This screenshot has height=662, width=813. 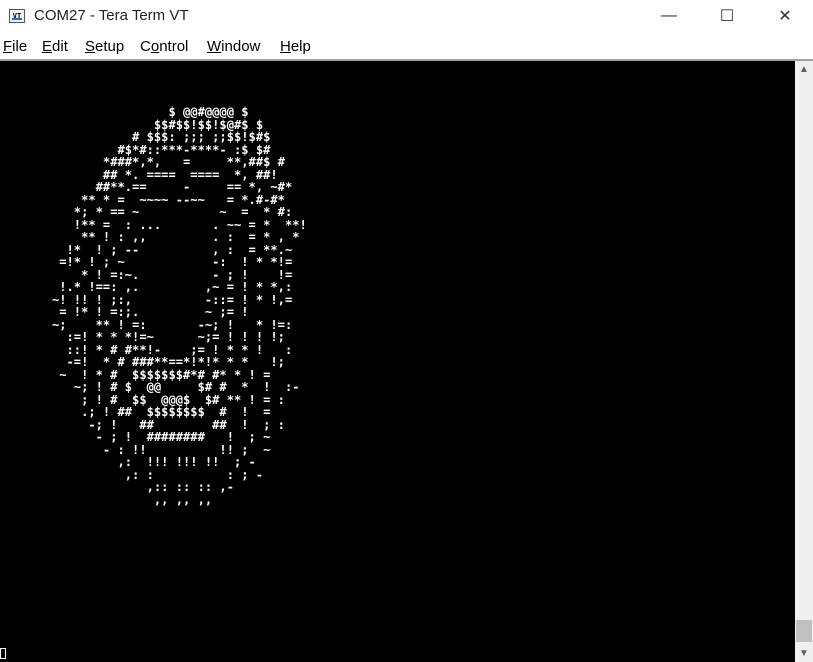 I want to click on menu-control-prefix: C, so click(x=145, y=46).